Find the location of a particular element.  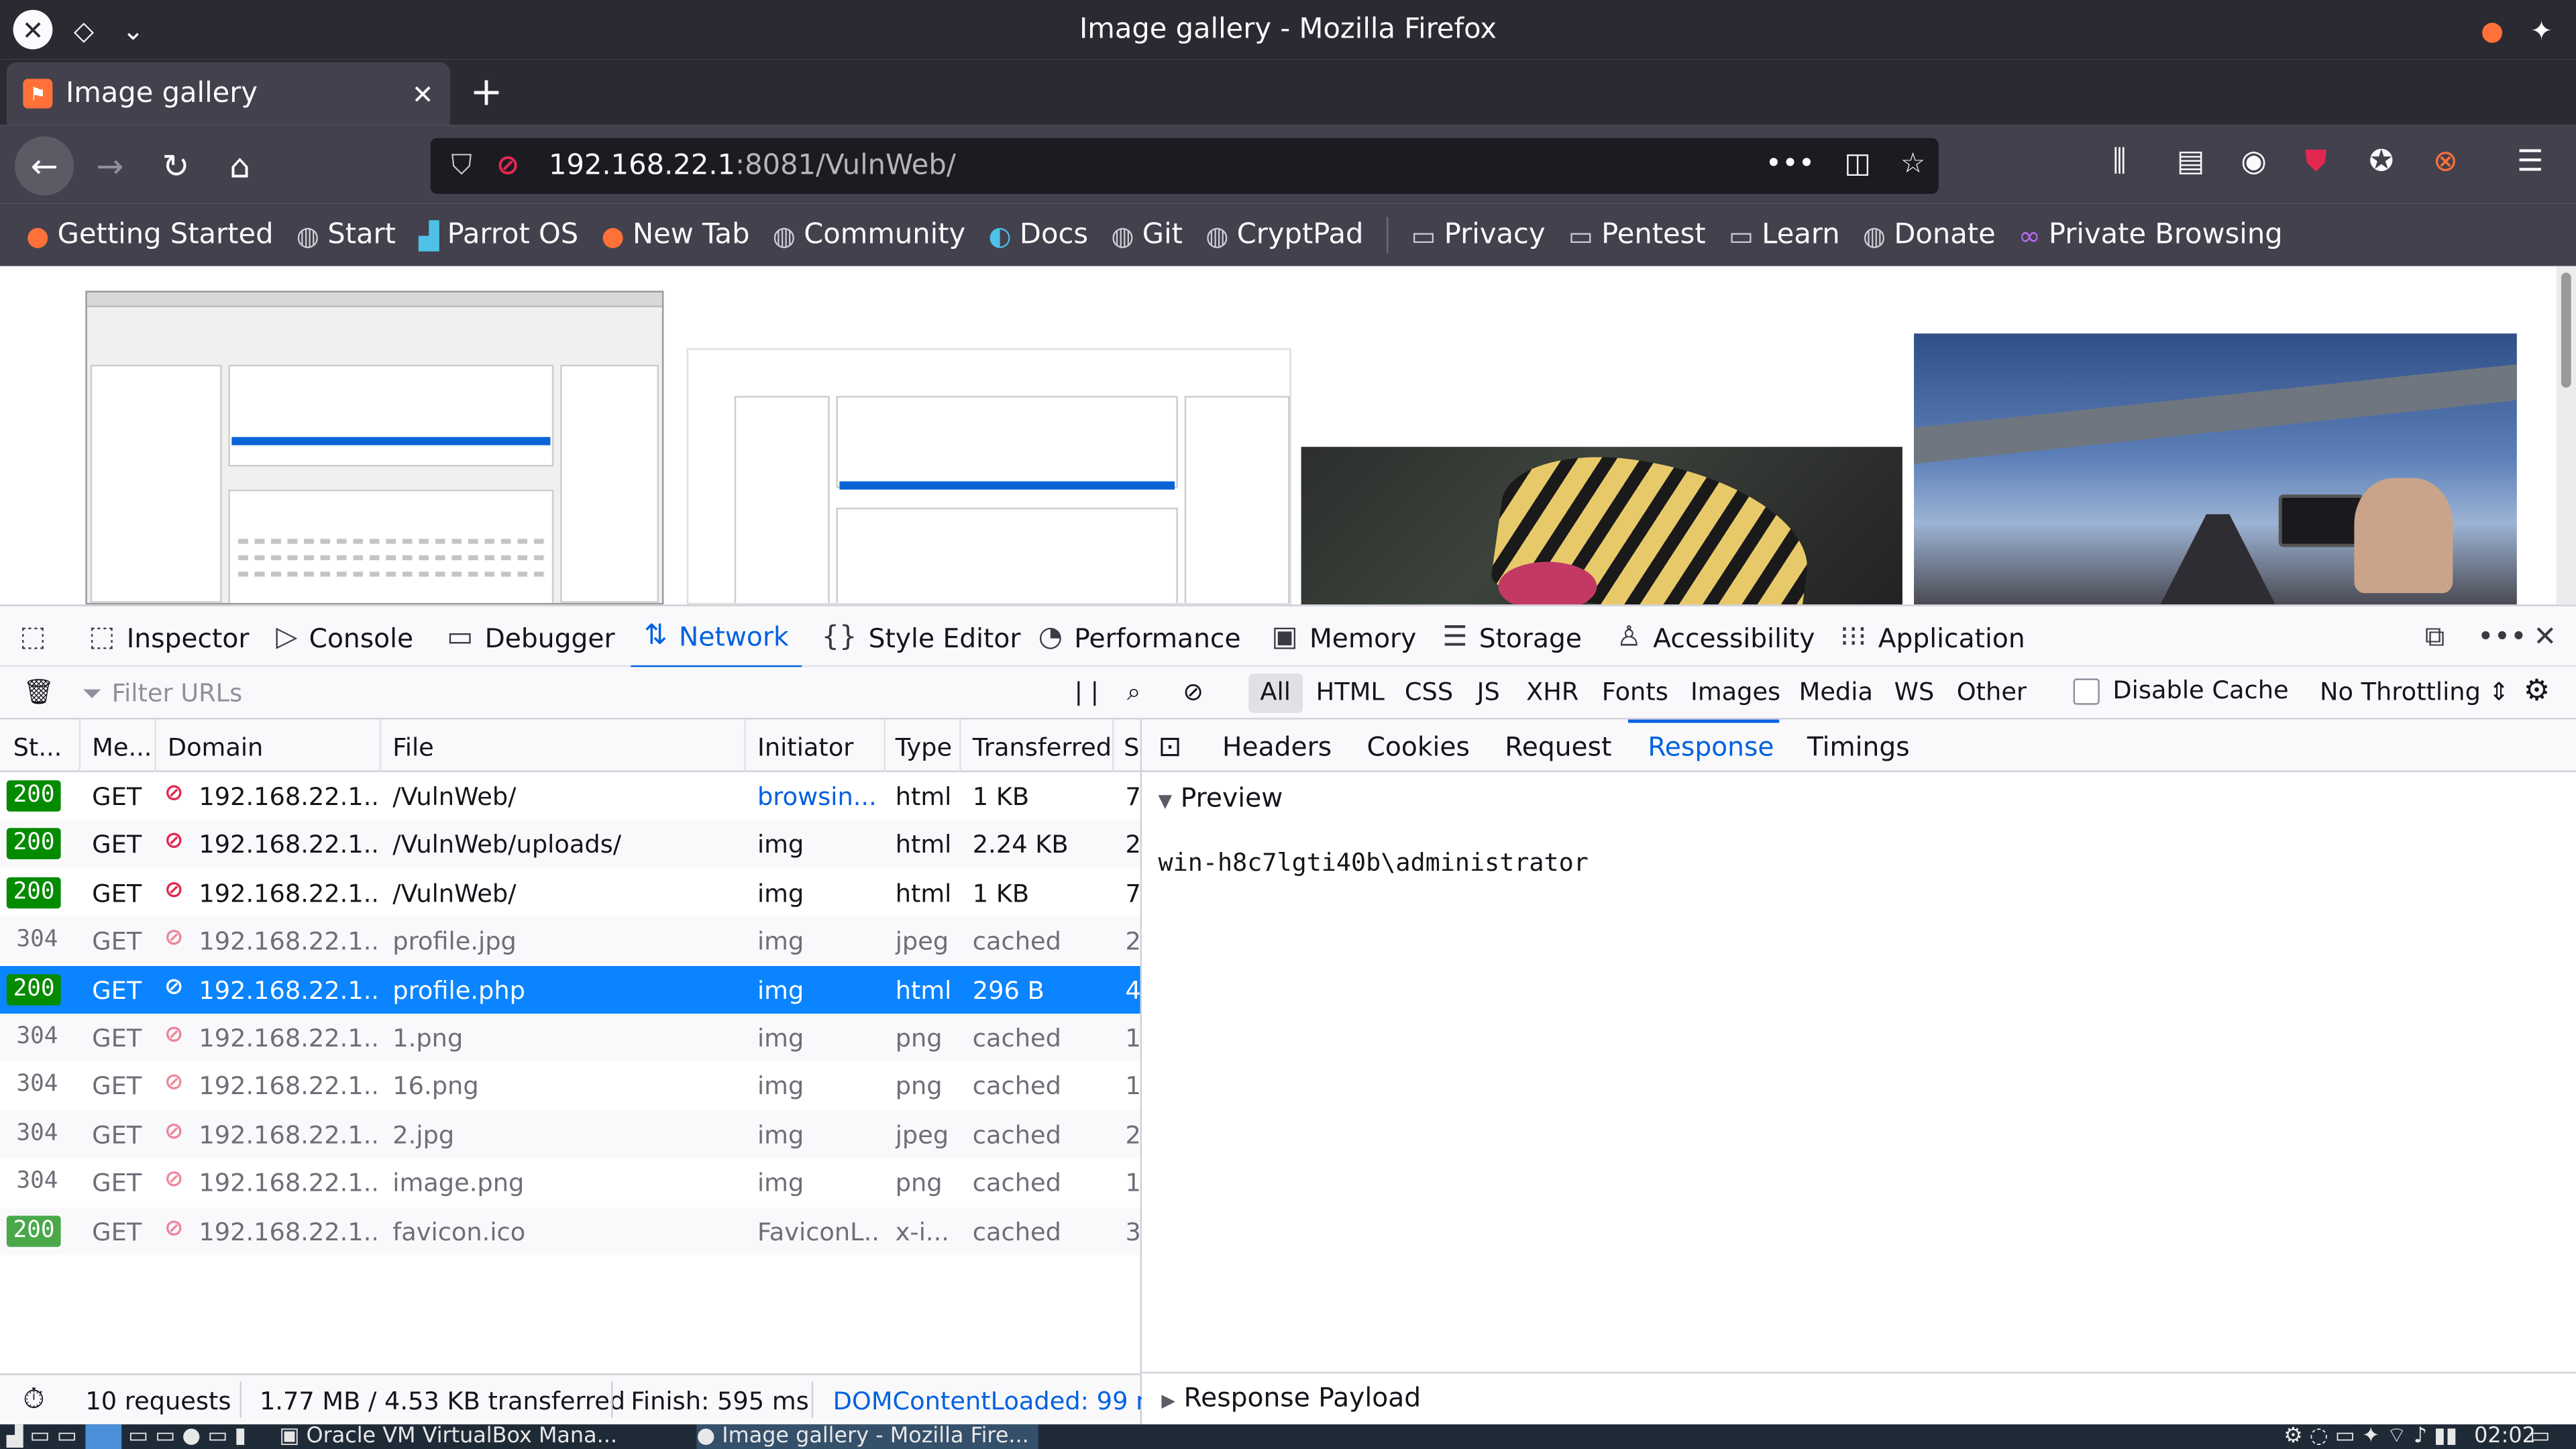

bookmark-git: ◍ Git is located at coordinates (1147, 235).